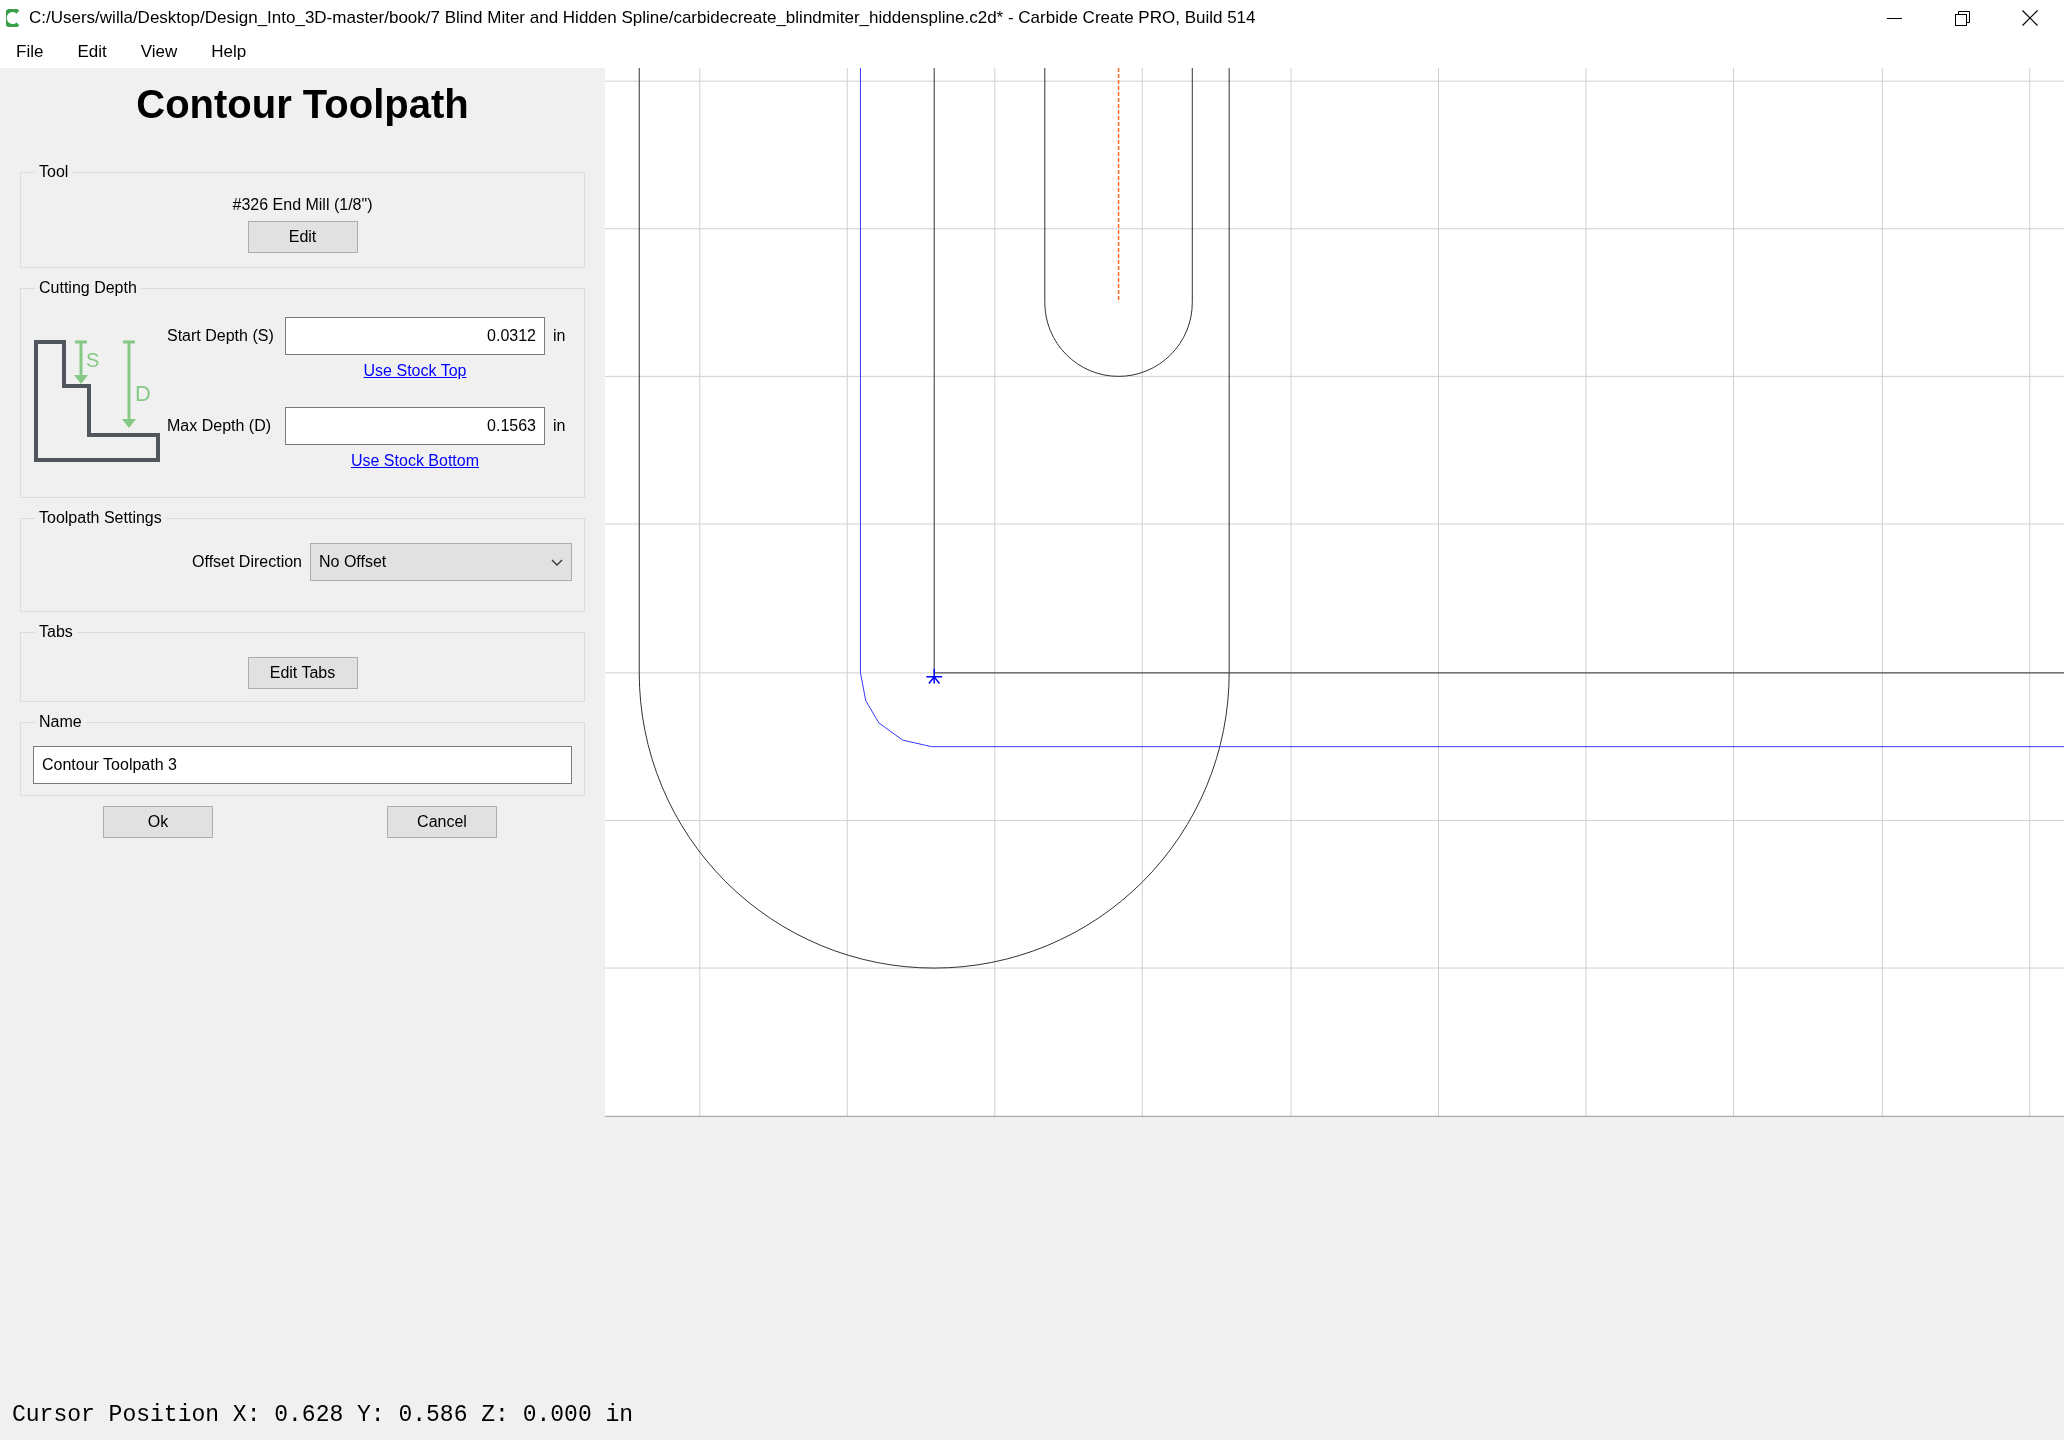 This screenshot has width=2064, height=1440. Describe the element at coordinates (88, 288) in the screenshot. I see `group-label: Cutting Depth` at that location.